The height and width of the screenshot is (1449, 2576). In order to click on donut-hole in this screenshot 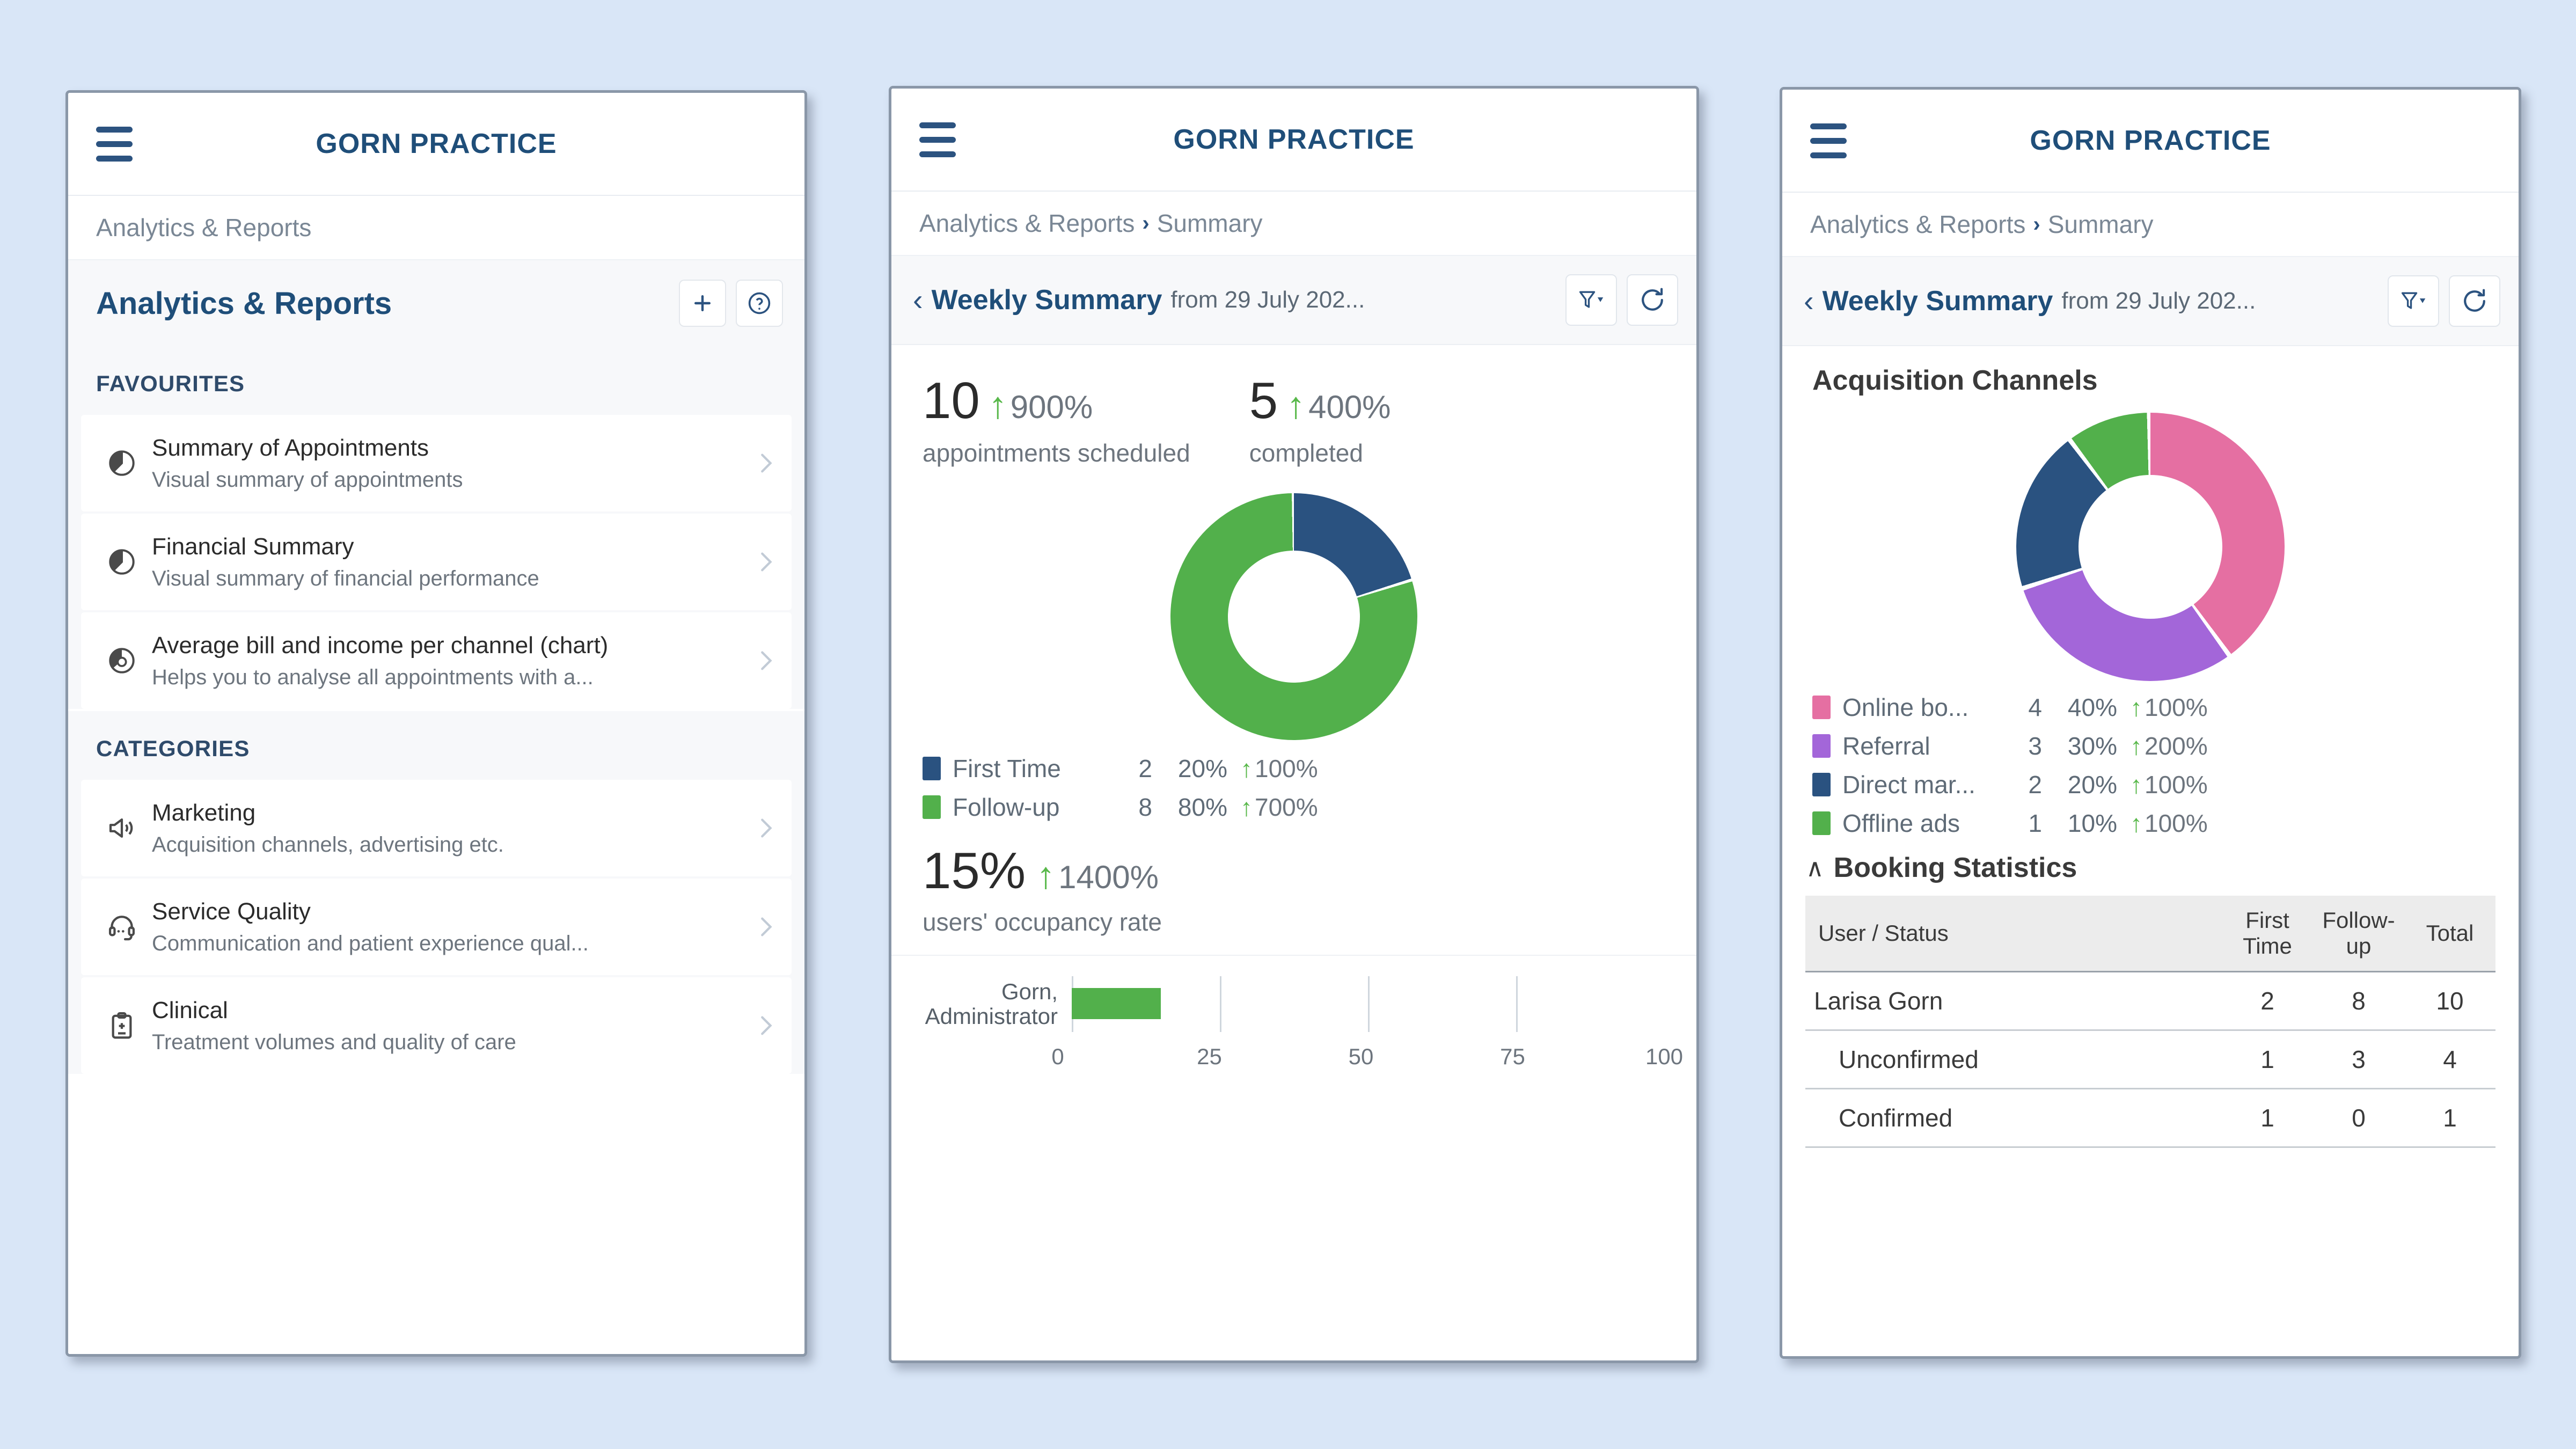, I will do `click(2150, 547)`.